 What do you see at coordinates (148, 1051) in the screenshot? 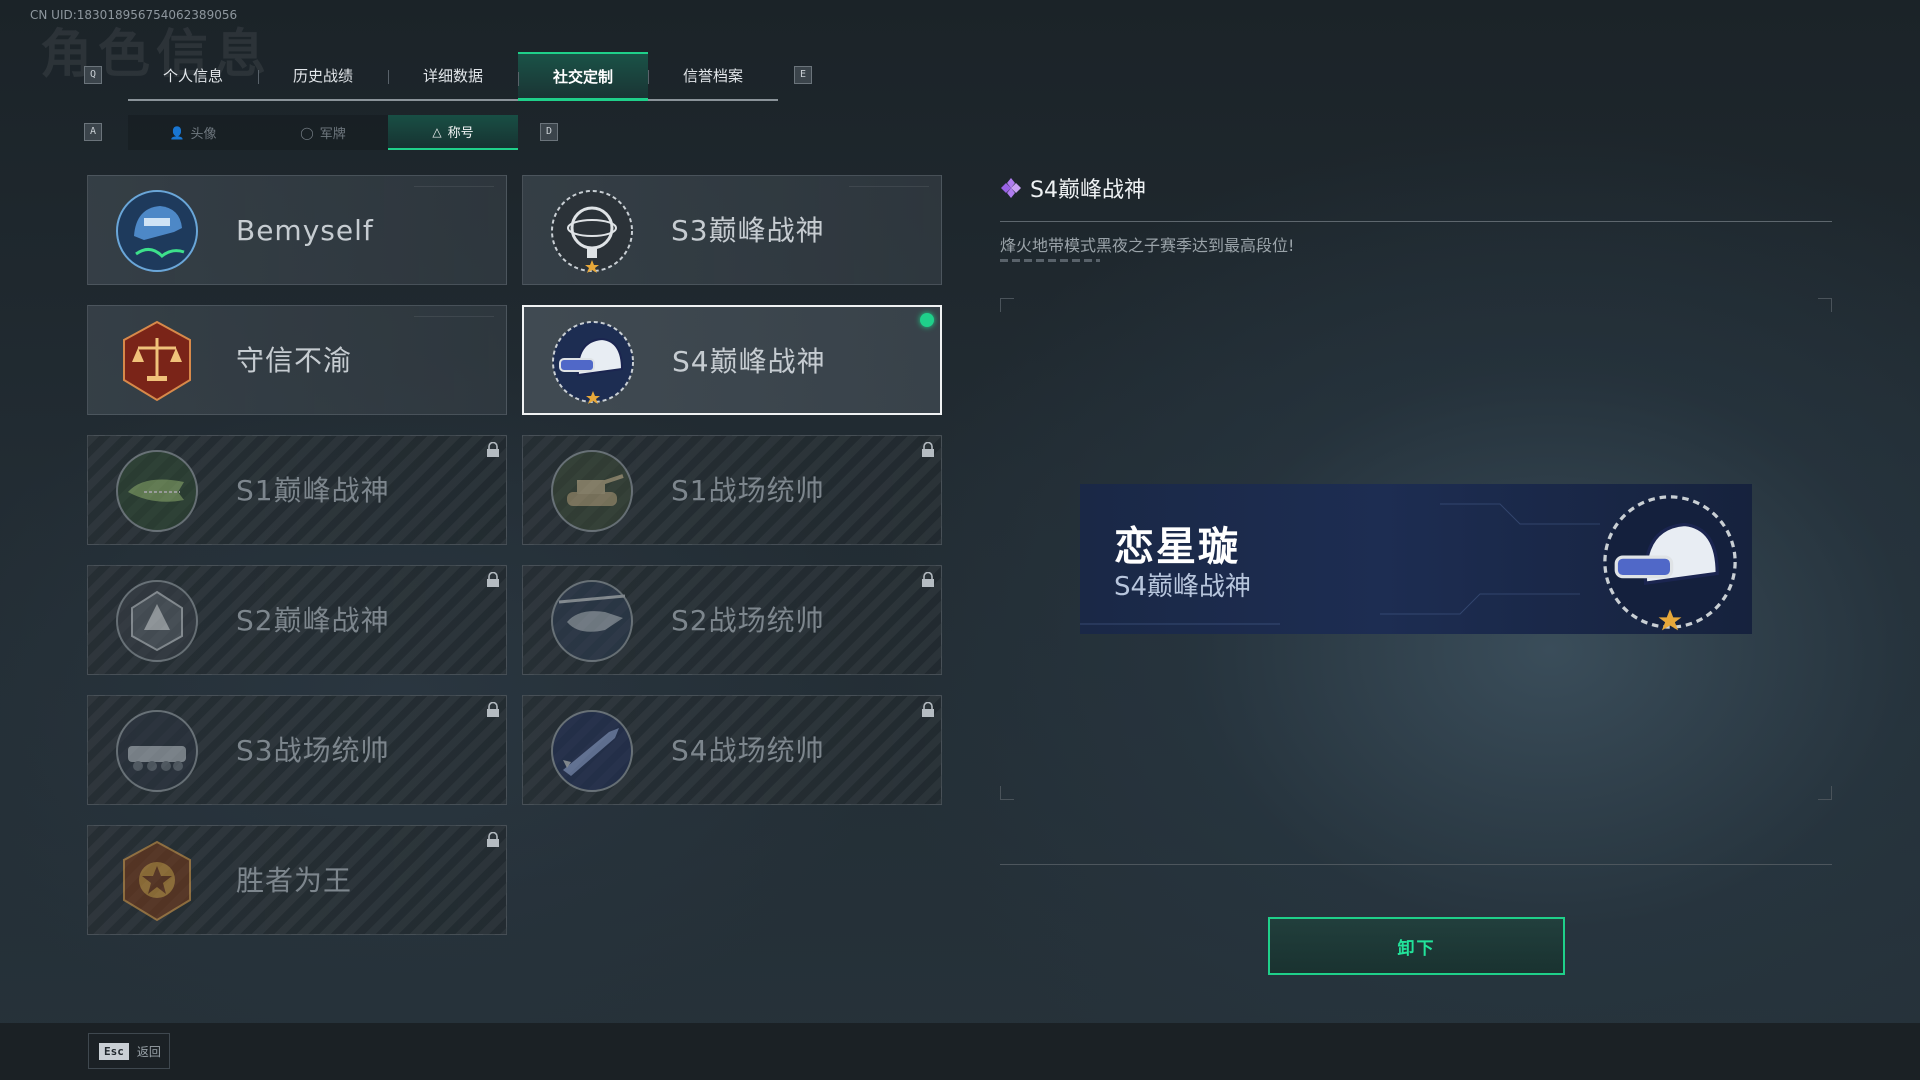
I see `back-label: 返回` at bounding box center [148, 1051].